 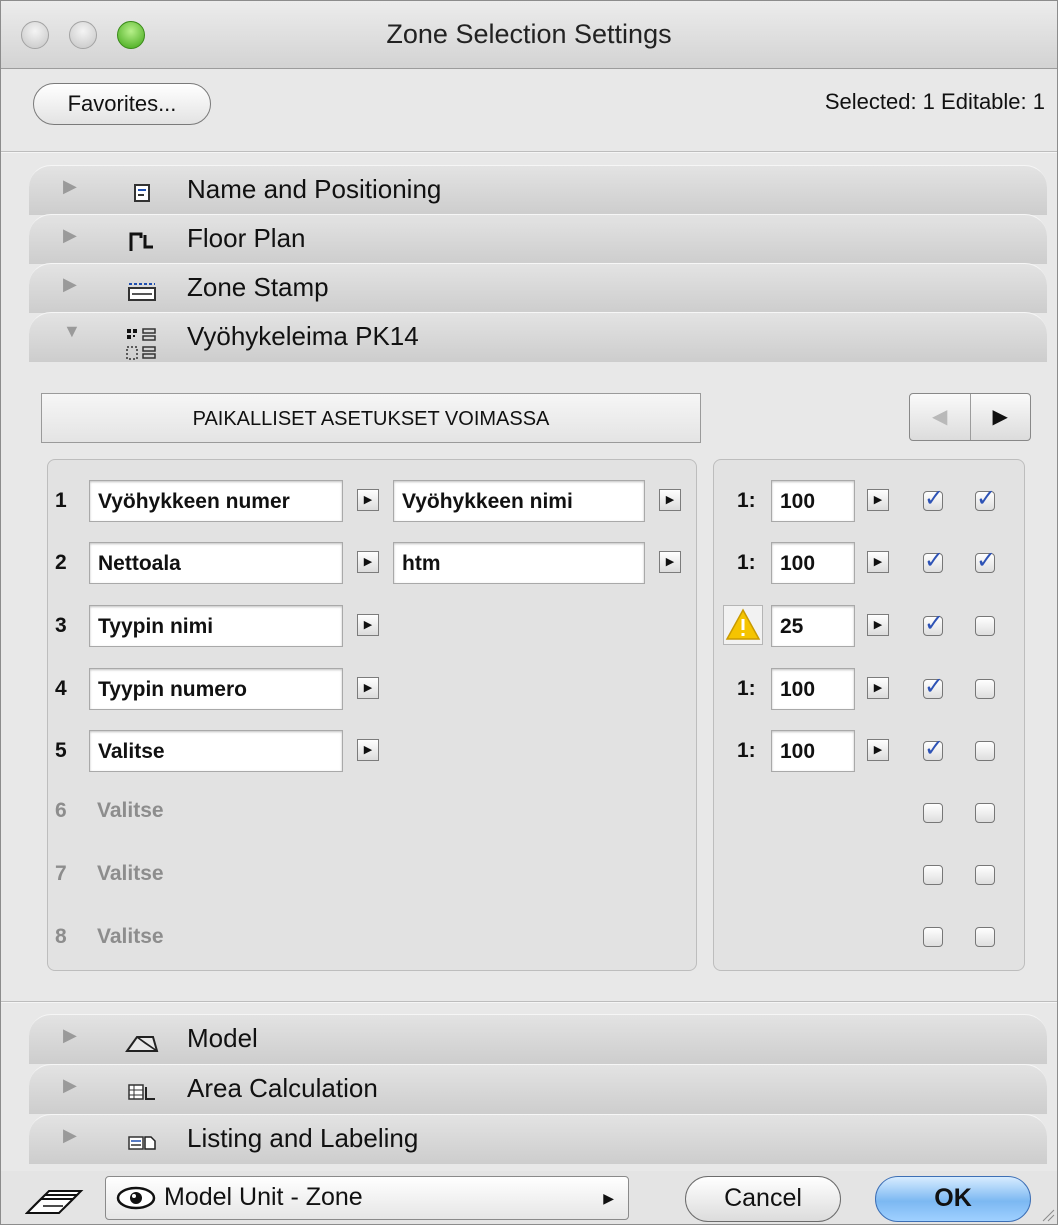 I want to click on row-8-field-1: Valitse, so click(x=130, y=936).